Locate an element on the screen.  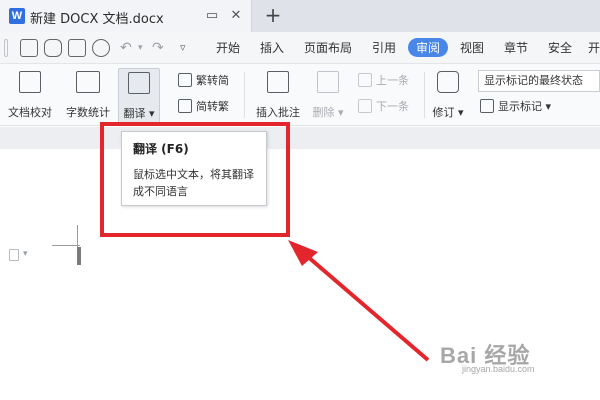
watermark-url: jingyan.baidu.com is located at coordinates (498, 369).